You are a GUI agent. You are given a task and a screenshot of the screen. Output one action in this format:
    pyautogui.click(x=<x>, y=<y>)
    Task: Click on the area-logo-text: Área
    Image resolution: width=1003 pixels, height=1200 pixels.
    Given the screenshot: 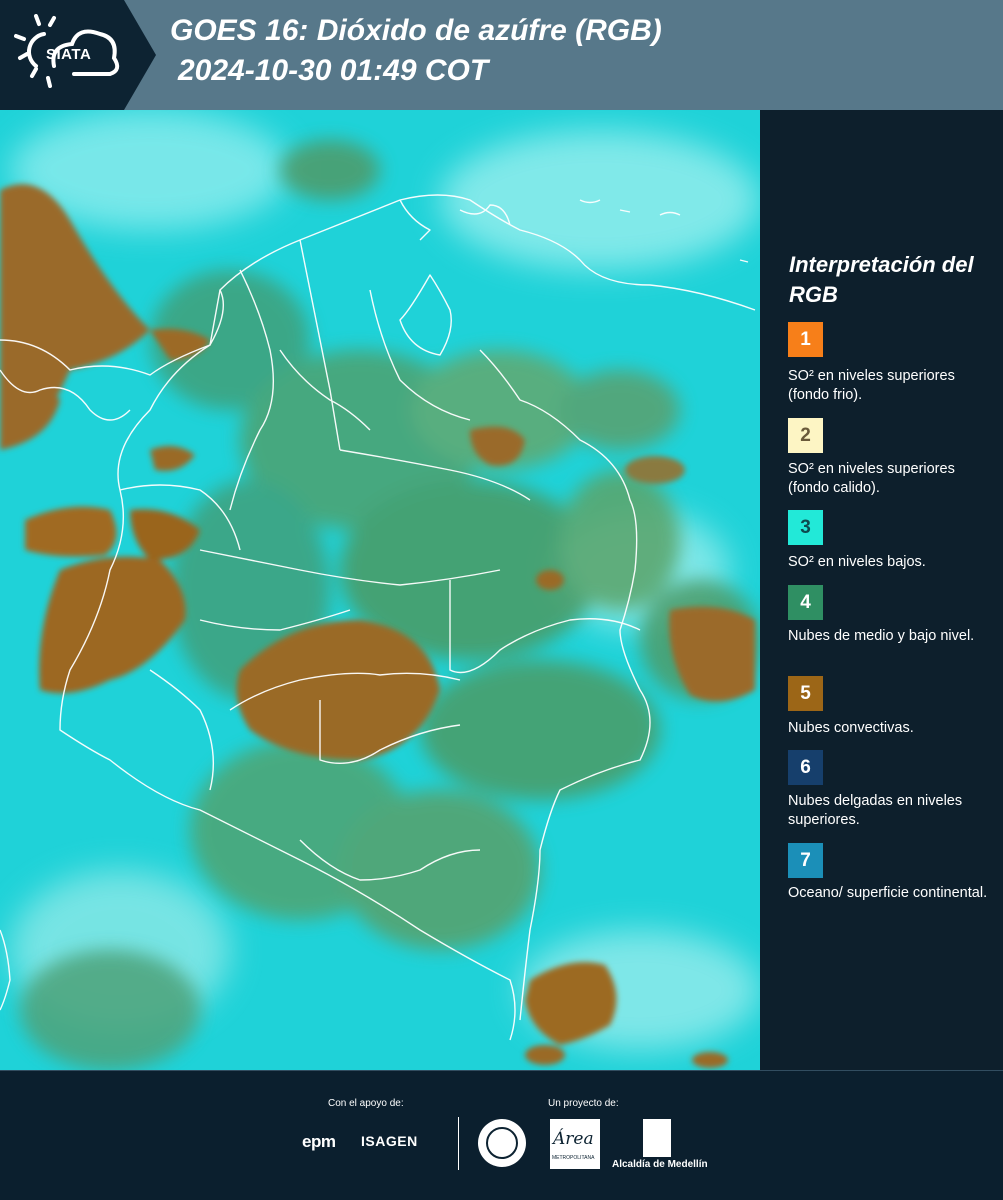 What is the action you would take?
    pyautogui.click(x=573, y=1139)
    